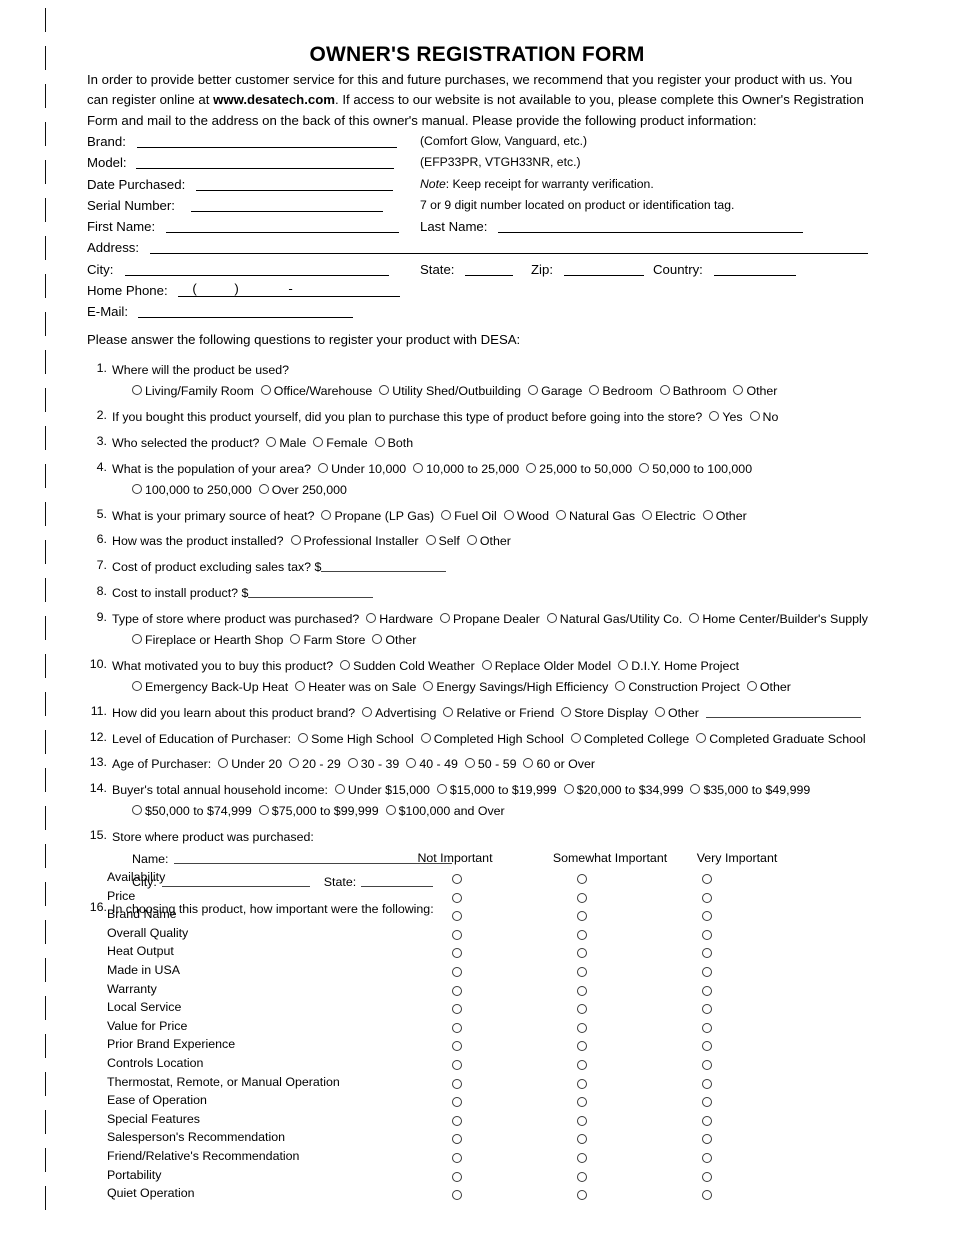 The width and height of the screenshot is (954, 1235). Describe the element at coordinates (466, 469) in the screenshot. I see `radio-option: 10,000 to 25,000` at that location.